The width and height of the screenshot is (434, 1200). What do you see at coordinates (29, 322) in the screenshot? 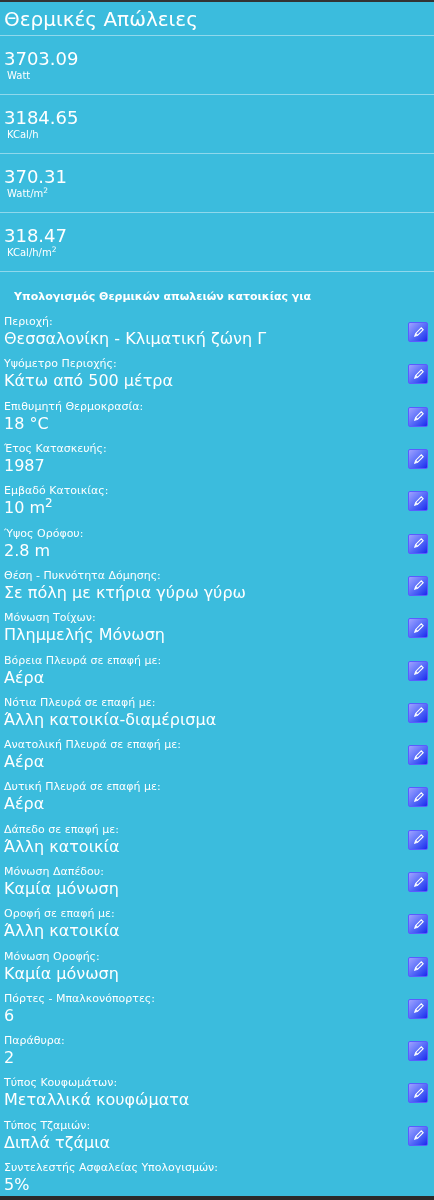
I see `field-label: Περιοχή:` at bounding box center [29, 322].